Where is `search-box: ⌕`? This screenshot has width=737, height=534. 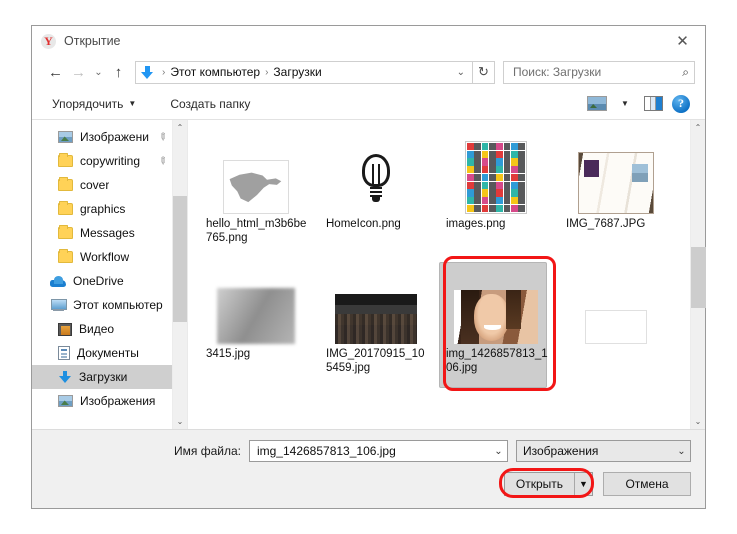
search-box: ⌕ is located at coordinates (599, 72).